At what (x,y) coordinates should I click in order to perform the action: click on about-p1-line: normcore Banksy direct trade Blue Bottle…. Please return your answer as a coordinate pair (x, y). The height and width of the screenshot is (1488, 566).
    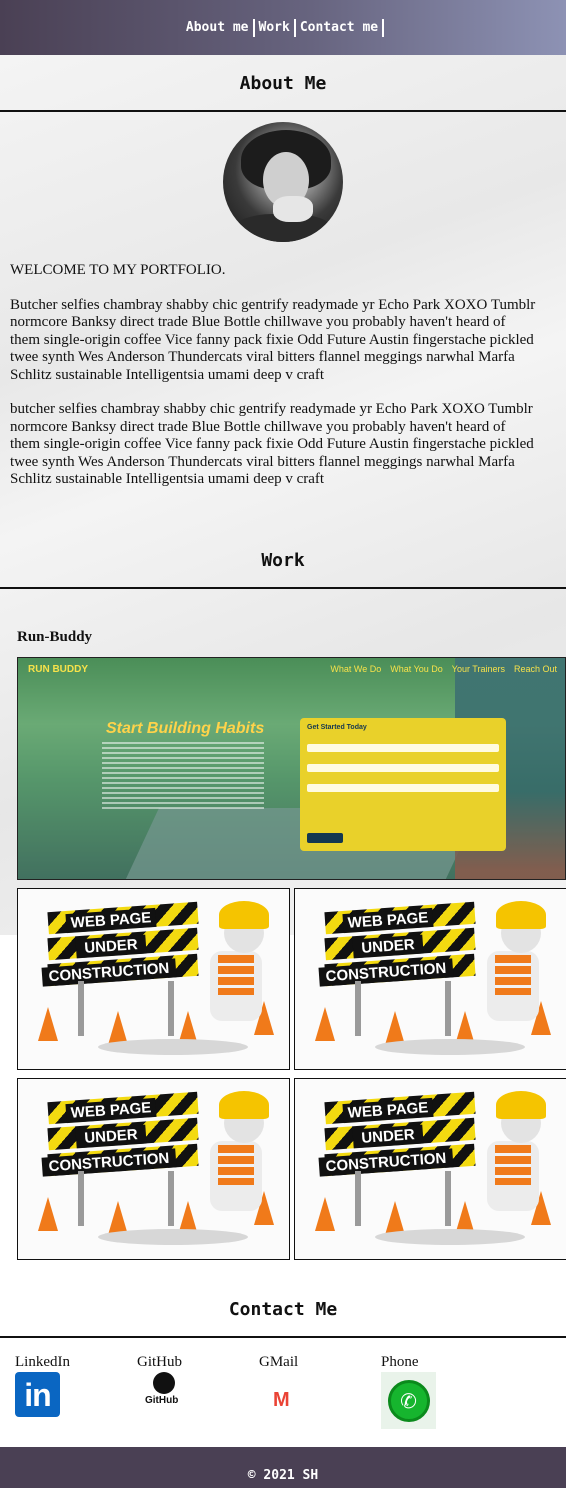
    Looking at the image, I should click on (258, 322).